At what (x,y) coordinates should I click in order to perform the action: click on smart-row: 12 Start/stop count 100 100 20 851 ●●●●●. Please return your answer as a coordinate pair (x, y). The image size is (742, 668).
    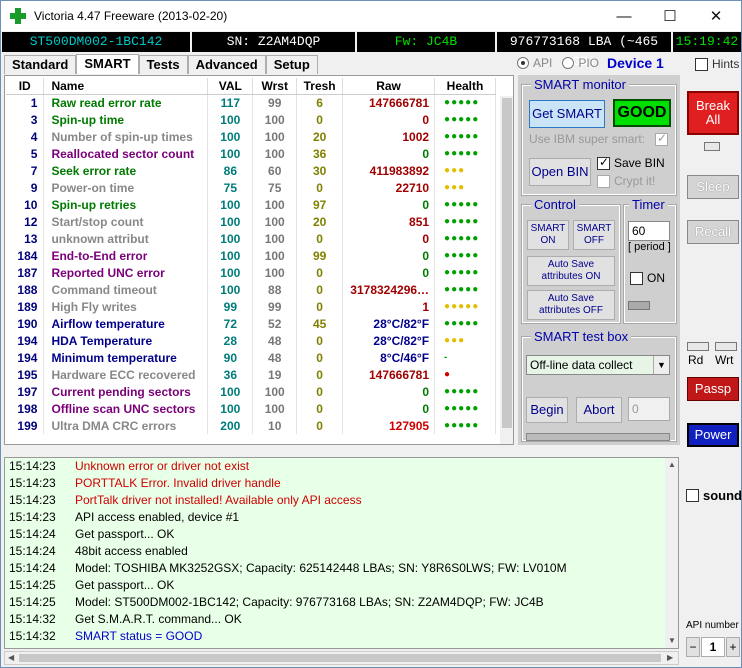
    Looking at the image, I should click on (251, 221).